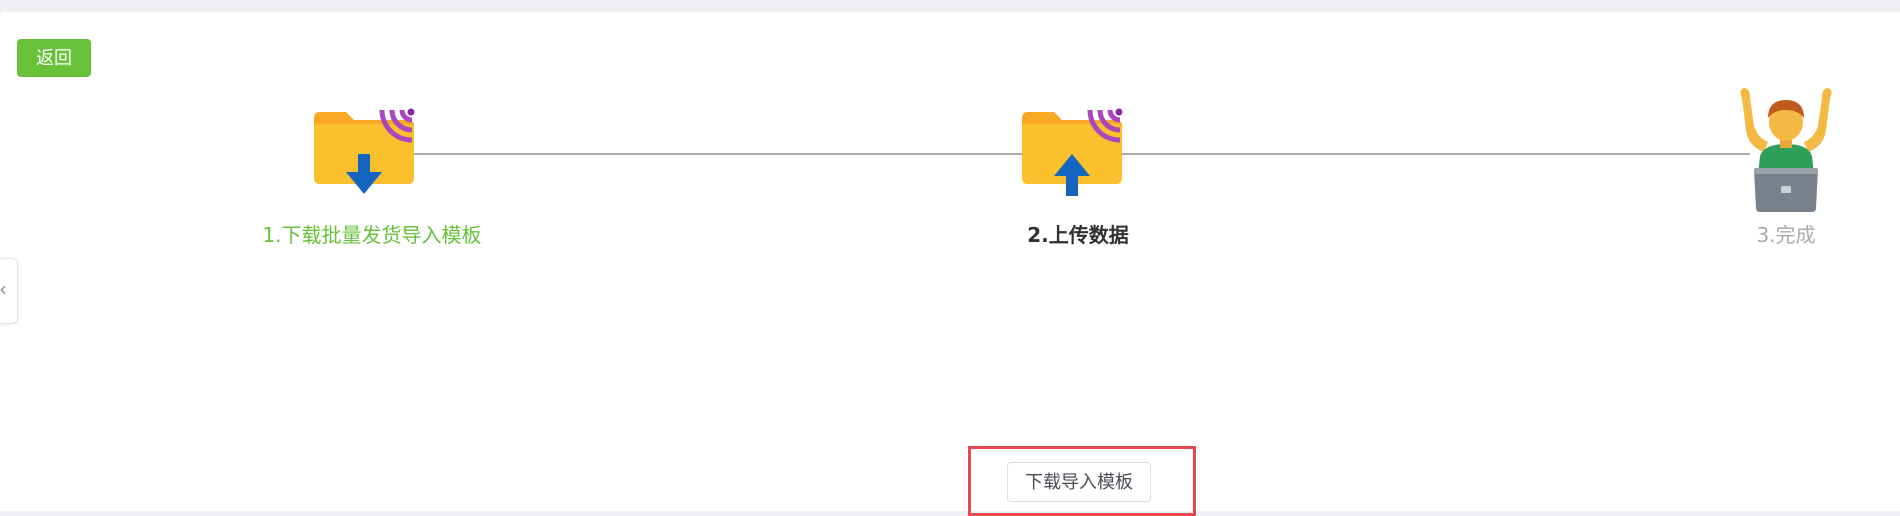  Describe the element at coordinates (1079, 482) in the screenshot. I see `download-template-button: 下载导入模板` at that location.